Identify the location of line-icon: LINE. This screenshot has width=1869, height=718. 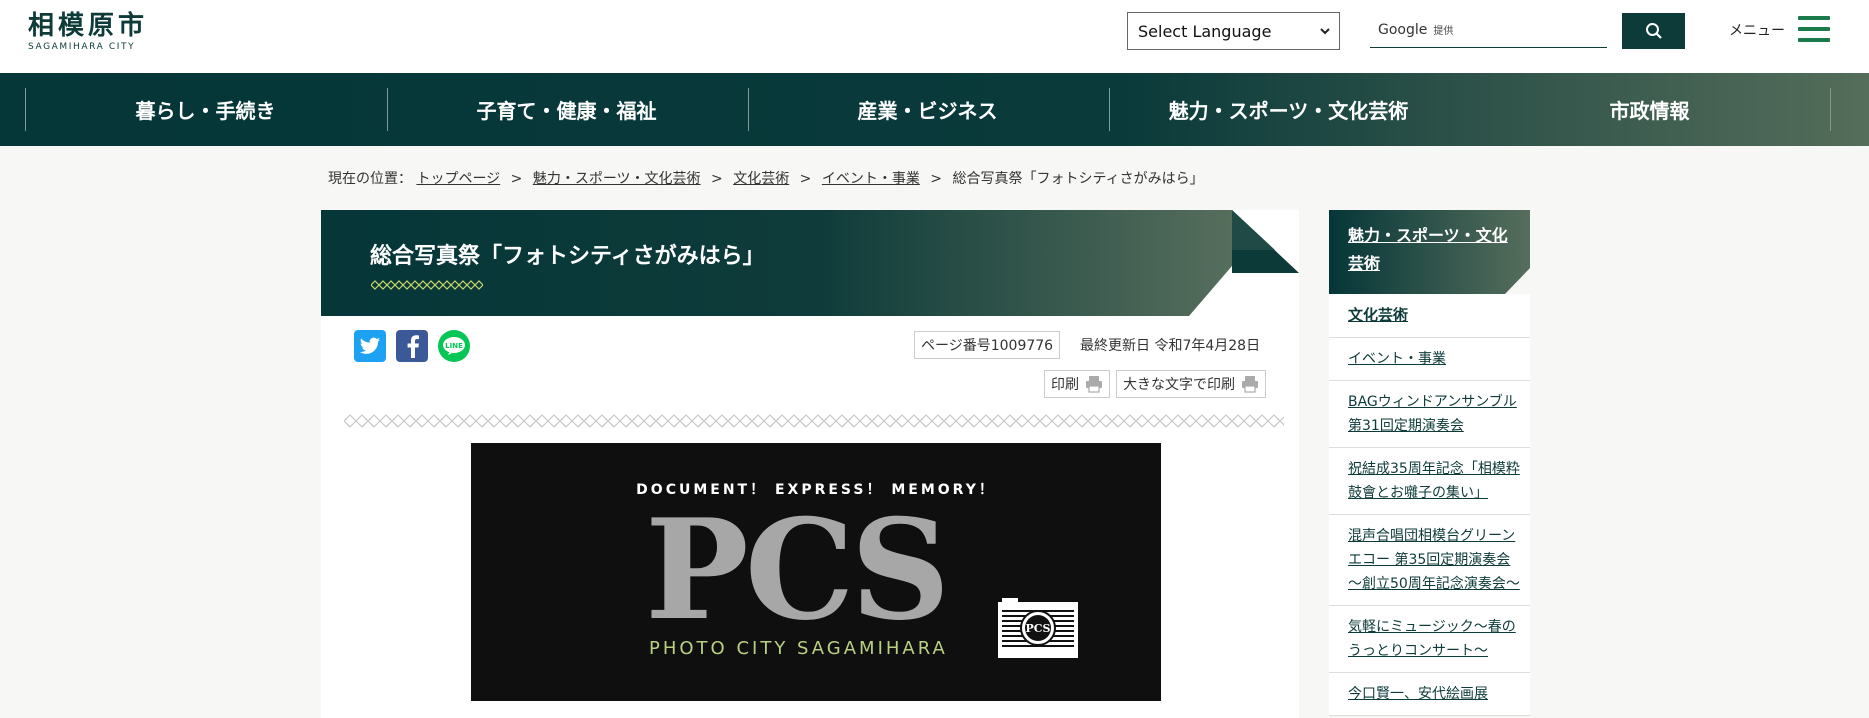
(454, 346).